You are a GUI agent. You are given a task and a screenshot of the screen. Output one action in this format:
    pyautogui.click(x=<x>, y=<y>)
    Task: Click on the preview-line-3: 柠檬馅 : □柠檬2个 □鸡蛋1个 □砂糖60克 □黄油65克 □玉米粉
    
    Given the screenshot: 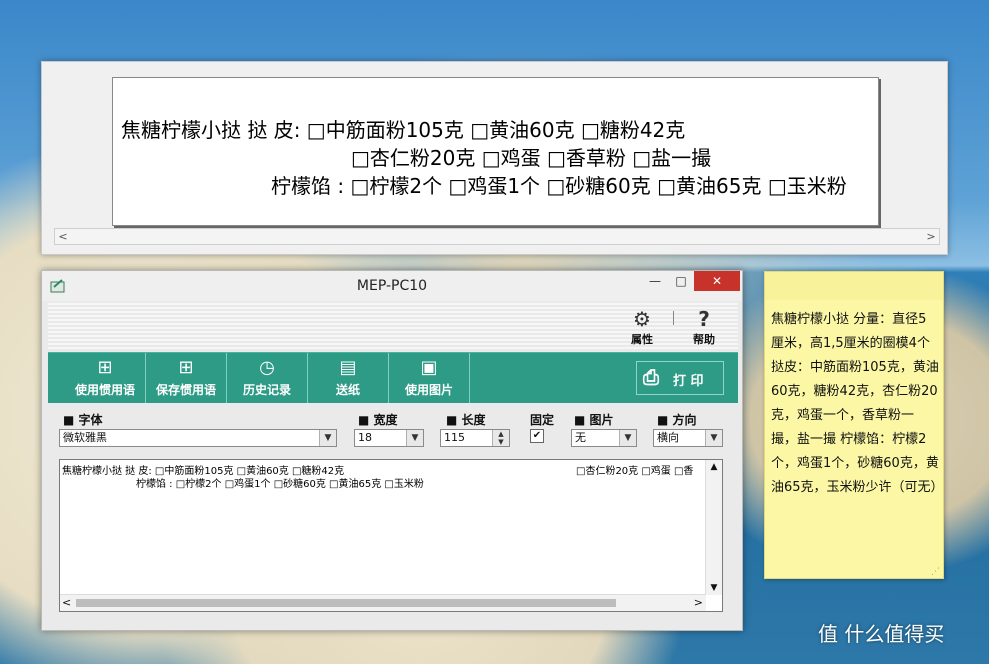 What is the action you would take?
    pyautogui.click(x=559, y=186)
    